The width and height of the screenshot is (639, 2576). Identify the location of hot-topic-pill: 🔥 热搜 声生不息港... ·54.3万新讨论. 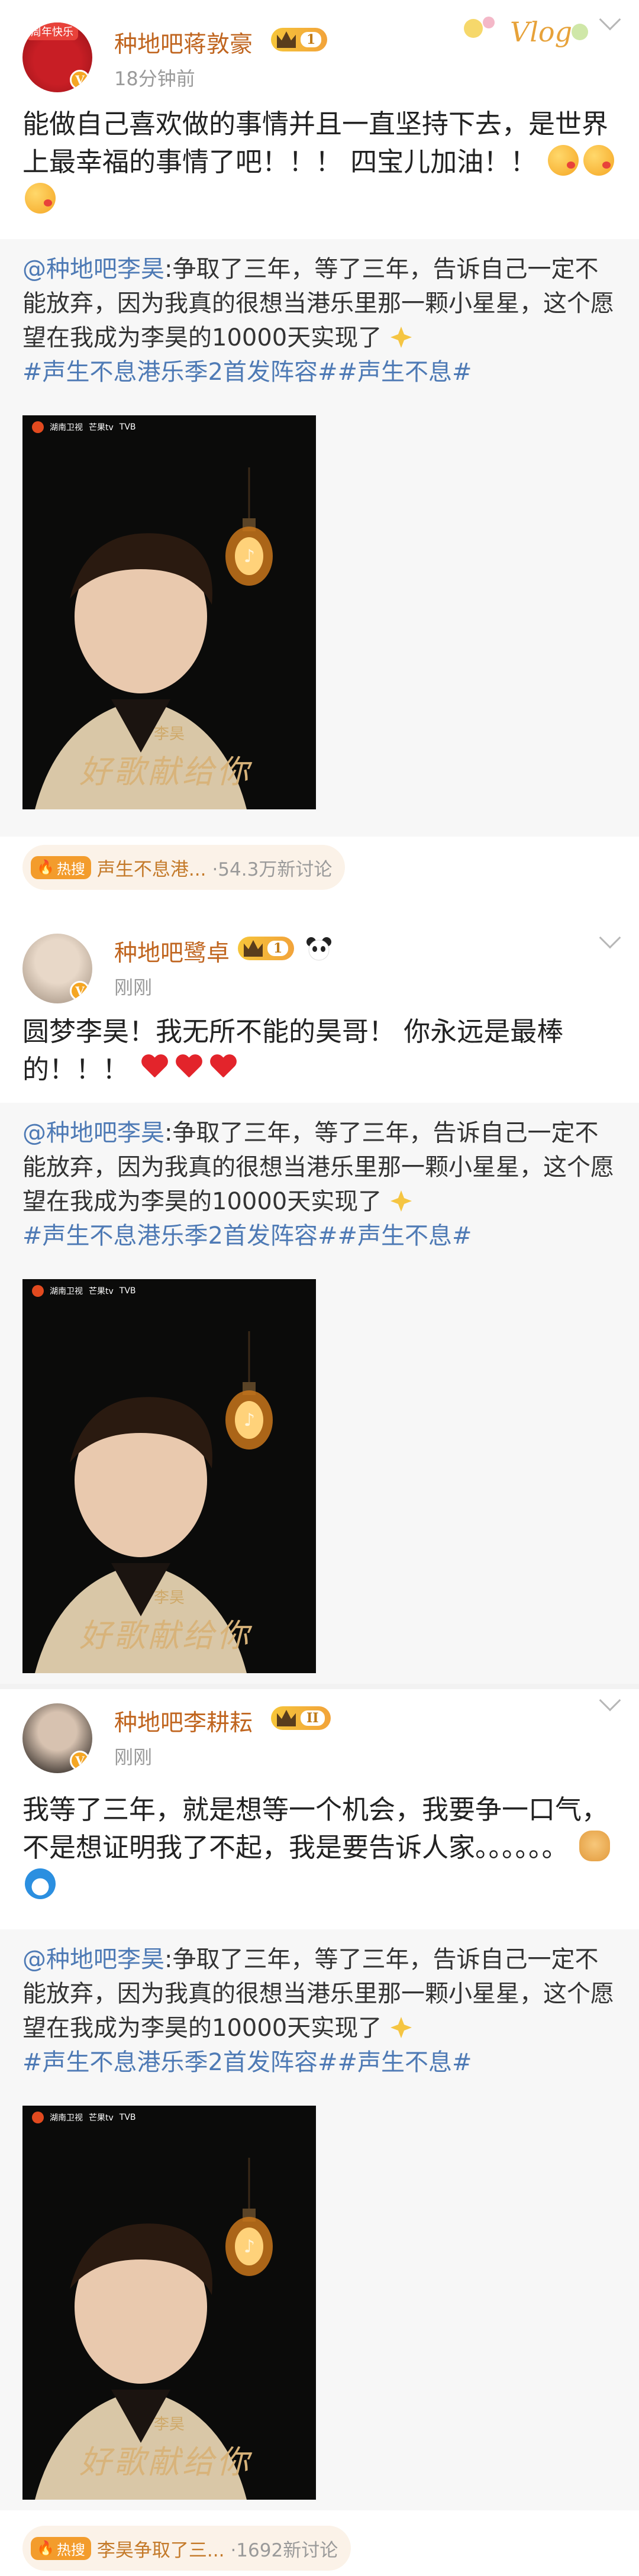
(184, 867).